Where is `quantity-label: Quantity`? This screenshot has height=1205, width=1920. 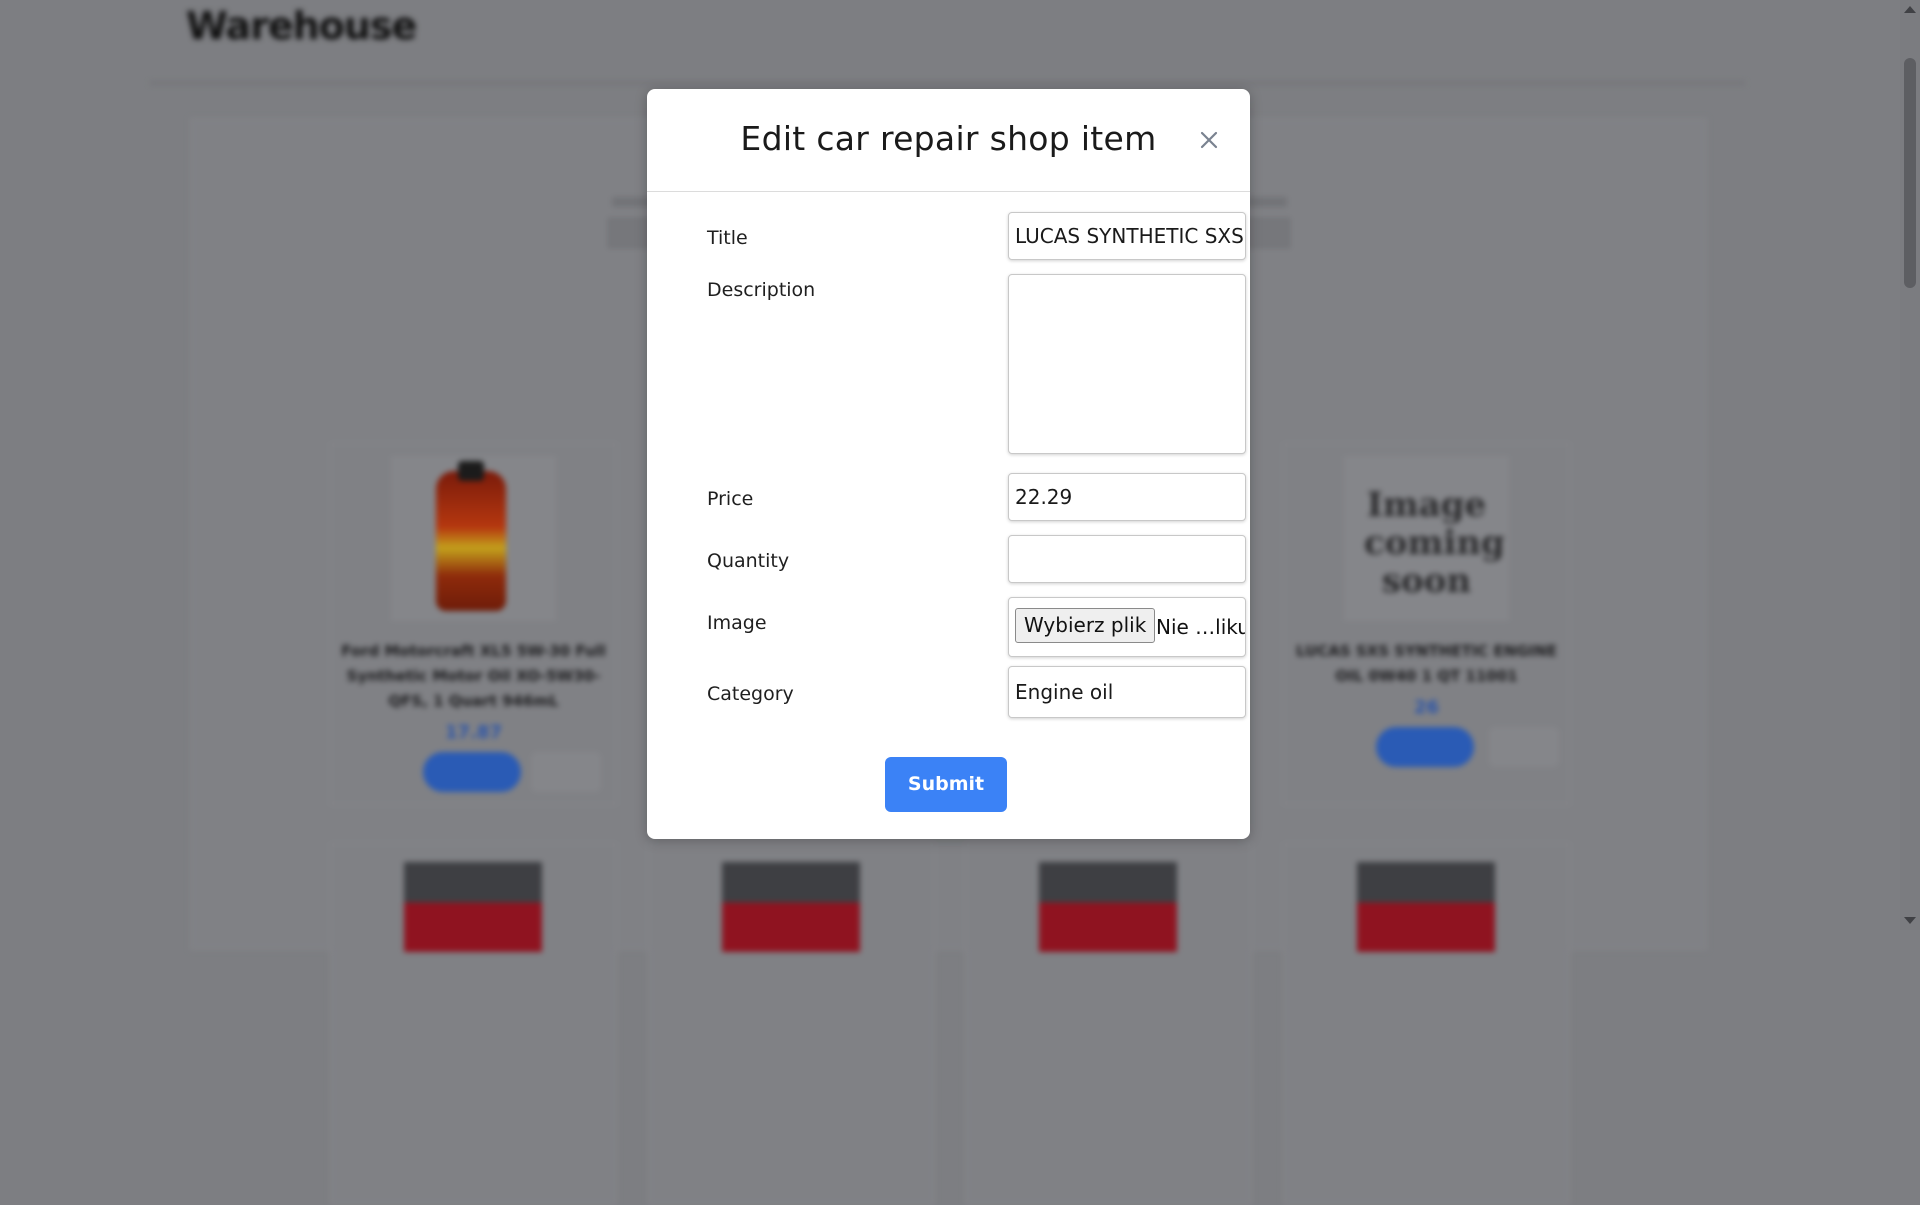 quantity-label: Quantity is located at coordinates (748, 561).